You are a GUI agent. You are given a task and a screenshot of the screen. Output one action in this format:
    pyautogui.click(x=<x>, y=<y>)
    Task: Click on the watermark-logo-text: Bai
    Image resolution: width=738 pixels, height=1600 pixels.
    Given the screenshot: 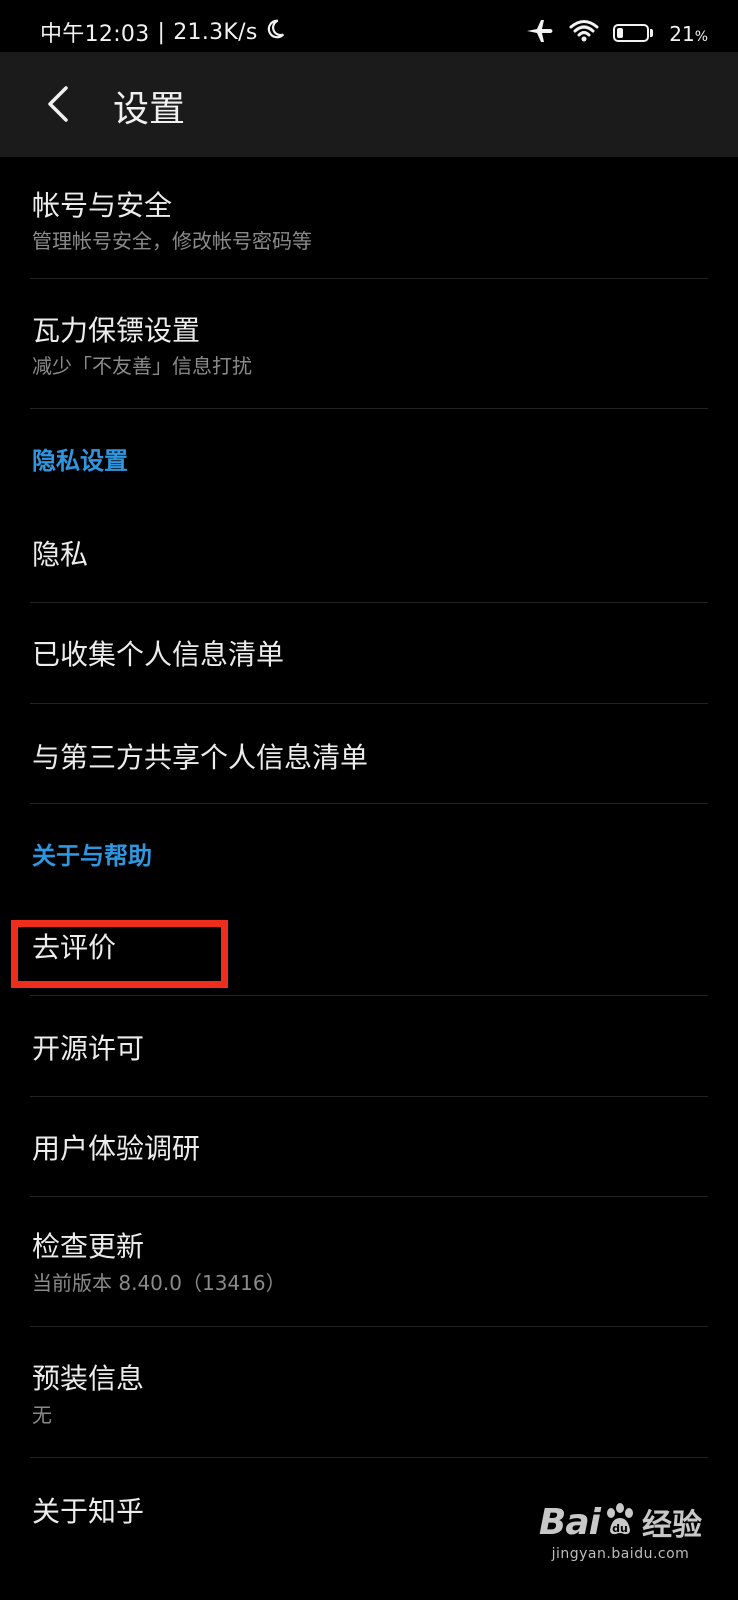 What is the action you would take?
    pyautogui.click(x=569, y=1522)
    